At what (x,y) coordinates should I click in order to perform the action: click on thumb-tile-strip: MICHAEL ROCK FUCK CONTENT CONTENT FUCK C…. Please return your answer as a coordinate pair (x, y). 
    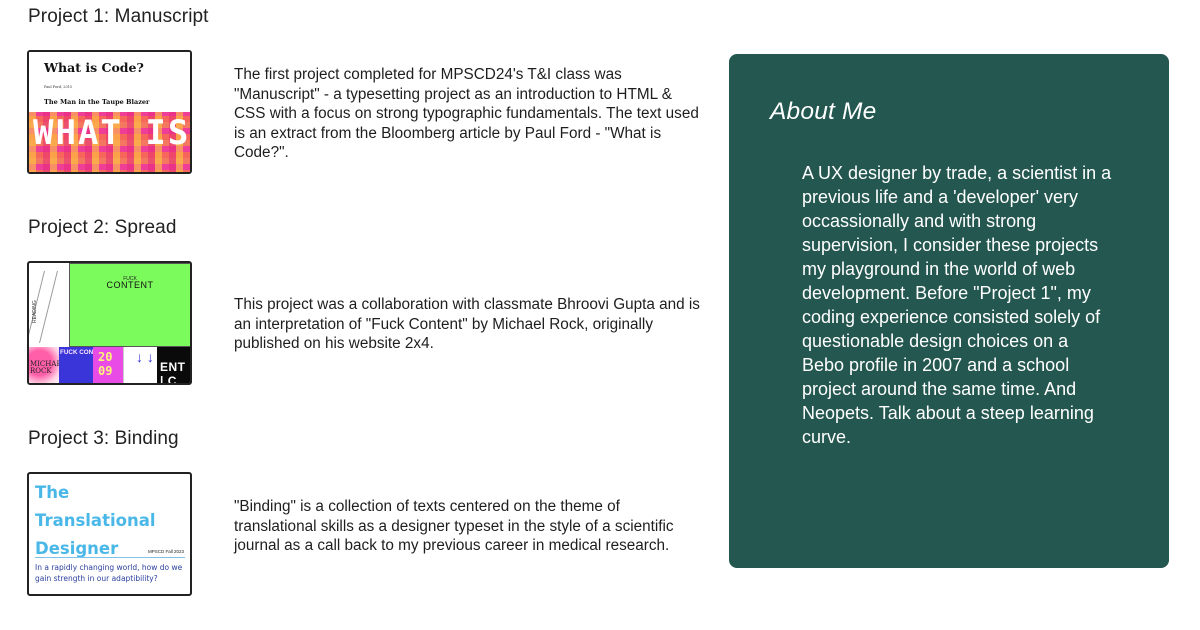
    Looking at the image, I should click on (109, 366).